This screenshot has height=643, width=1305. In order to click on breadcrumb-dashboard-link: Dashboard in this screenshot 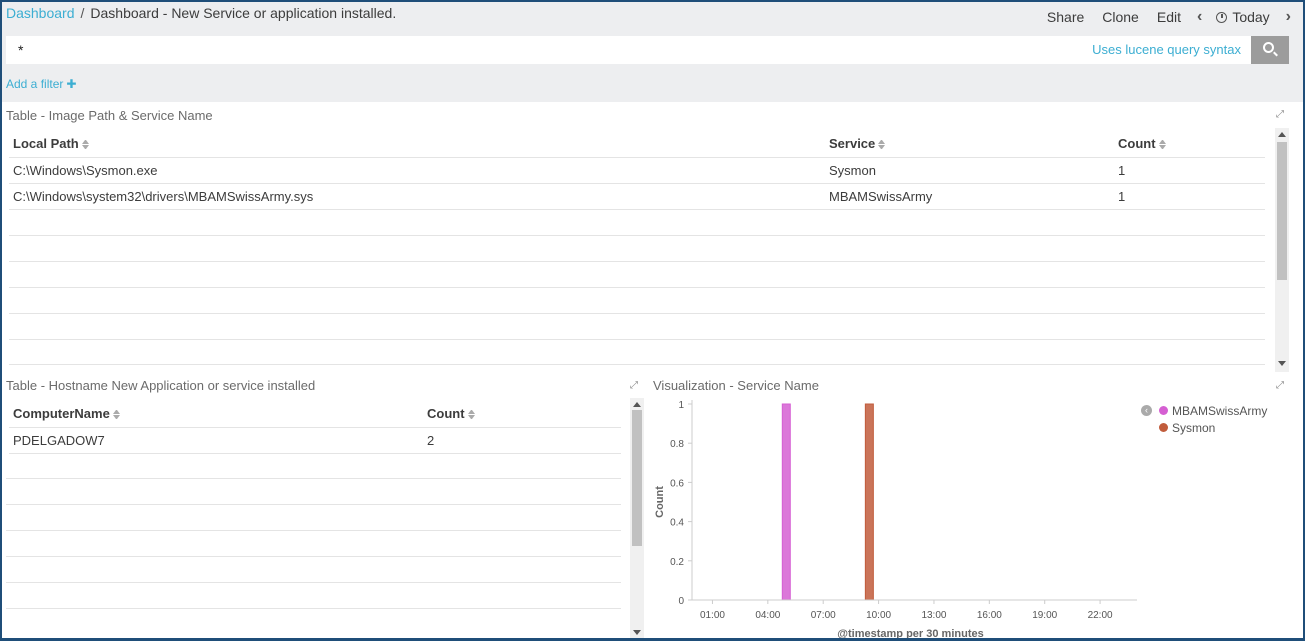, I will do `click(40, 13)`.